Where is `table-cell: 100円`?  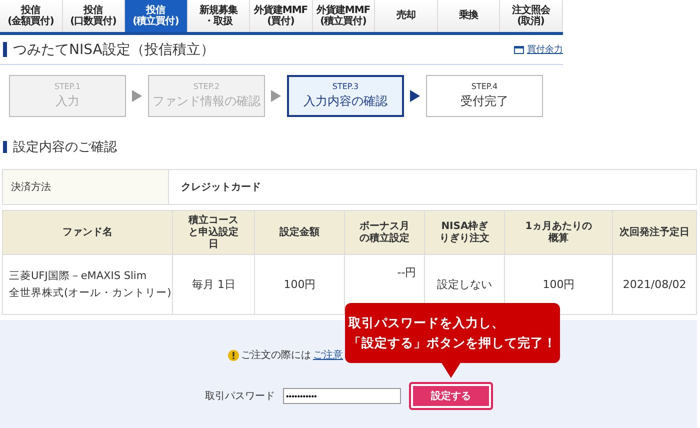
table-cell: 100円 is located at coordinates (299, 284).